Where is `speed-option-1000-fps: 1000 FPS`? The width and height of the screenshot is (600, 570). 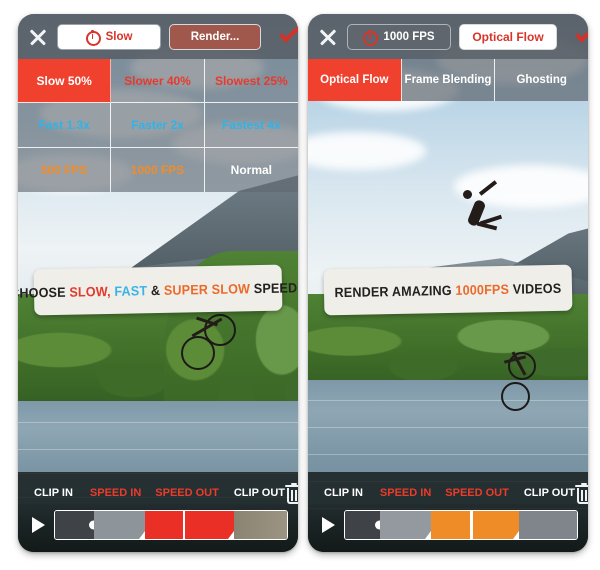 speed-option-1000-fps: 1000 FPS is located at coordinates (158, 169).